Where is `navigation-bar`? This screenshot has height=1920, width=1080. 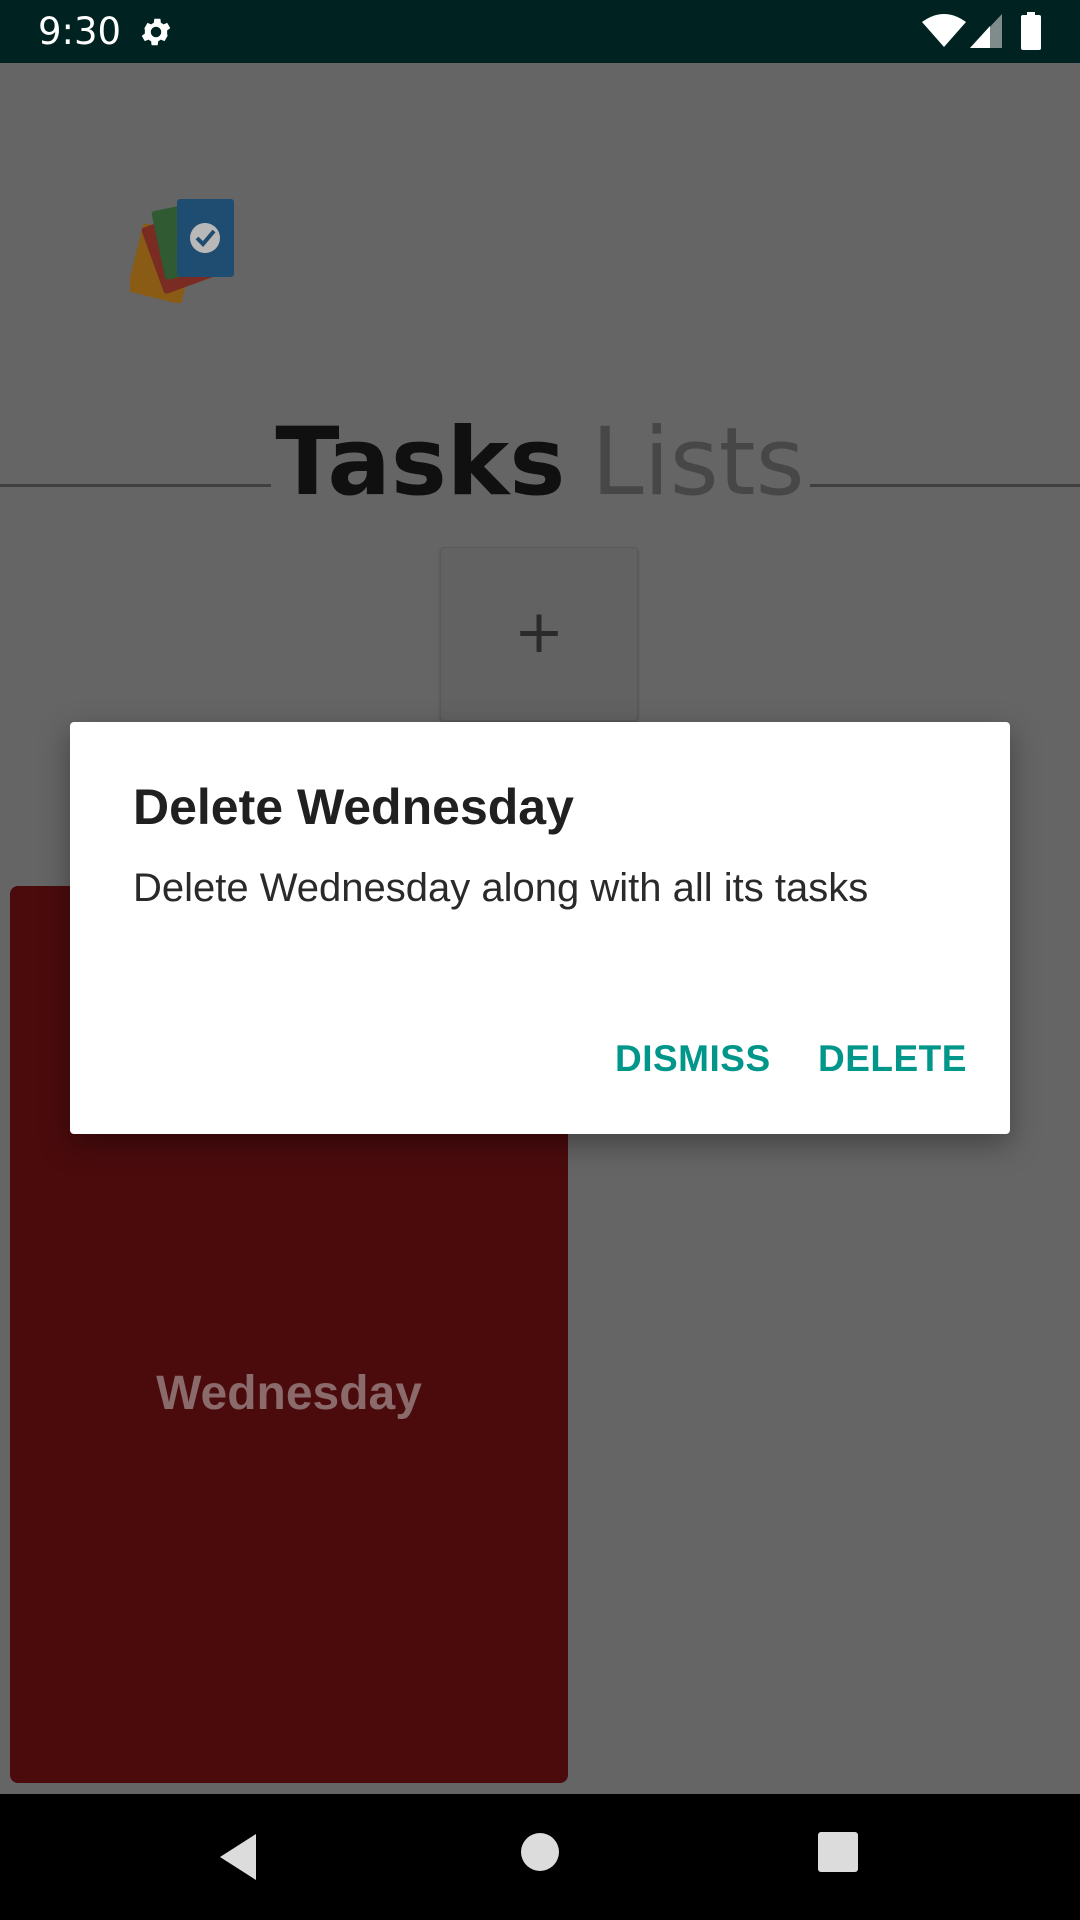 navigation-bar is located at coordinates (540, 1857).